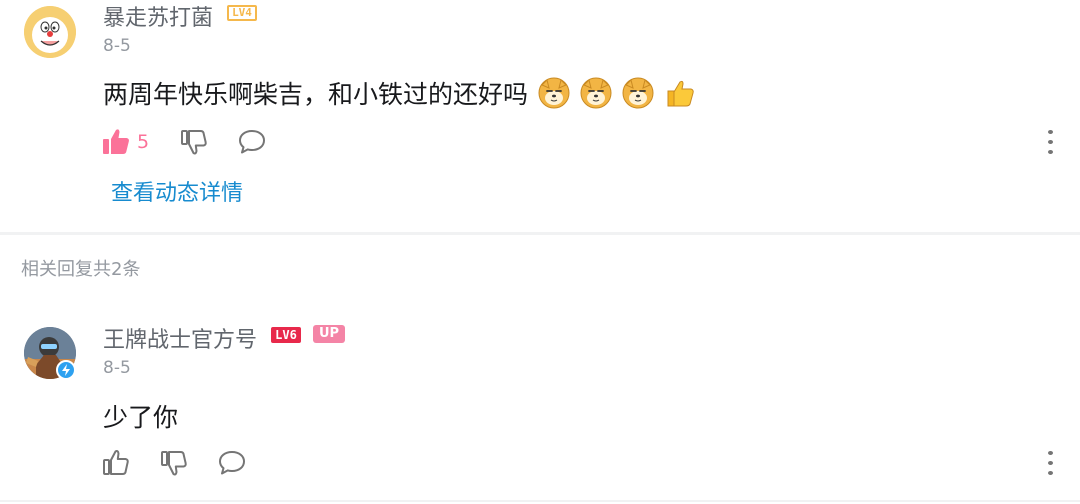 The image size is (1080, 504). I want to click on view-post-detail-link: 查看动态详情, so click(177, 191).